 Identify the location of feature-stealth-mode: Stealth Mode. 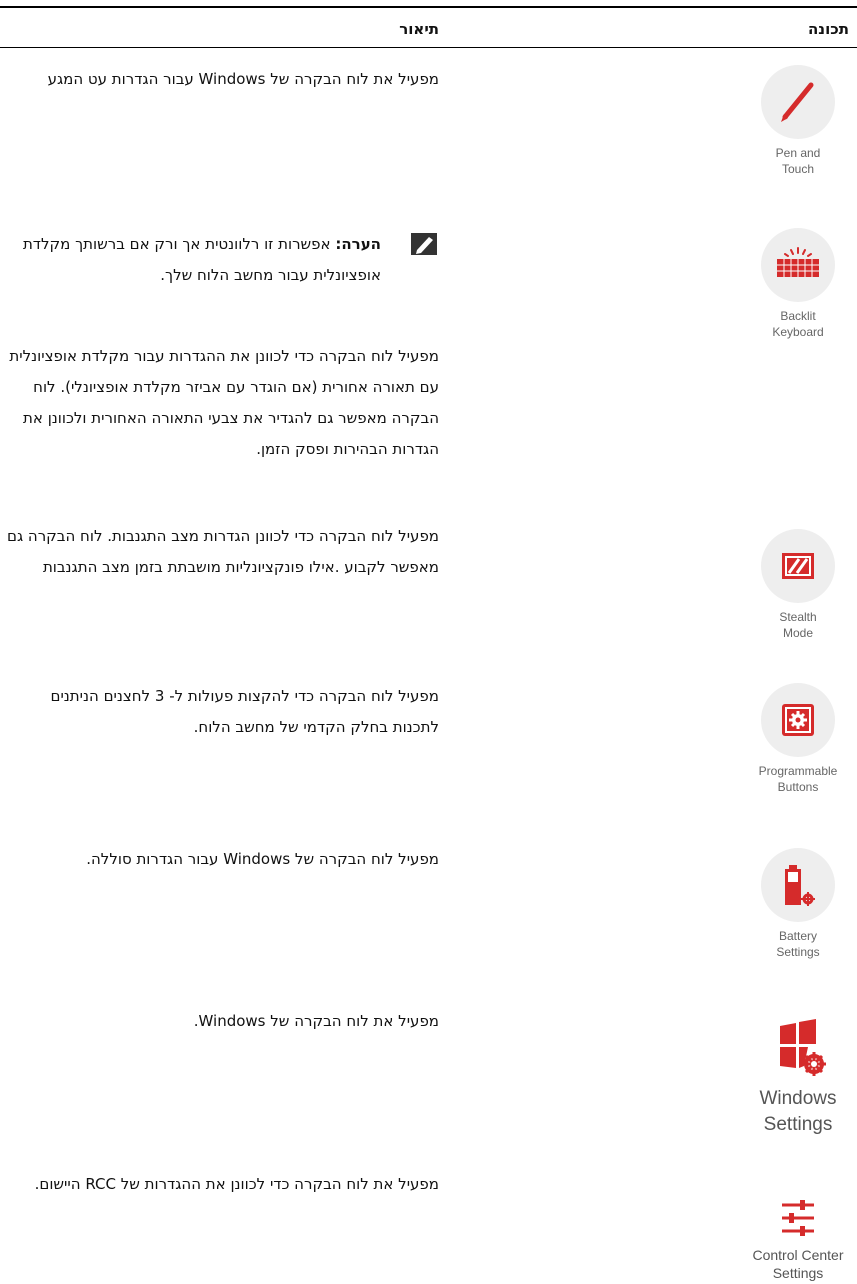
(792, 585).